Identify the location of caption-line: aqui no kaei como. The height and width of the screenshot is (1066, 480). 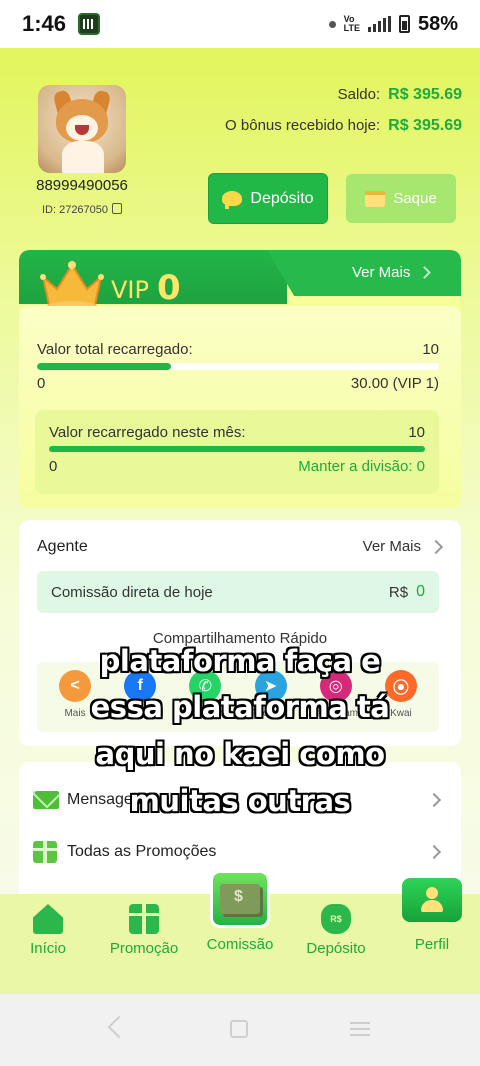
(240, 754).